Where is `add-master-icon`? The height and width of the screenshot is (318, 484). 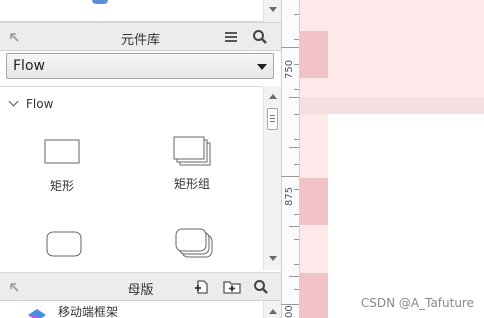
add-master-icon is located at coordinates (202, 287).